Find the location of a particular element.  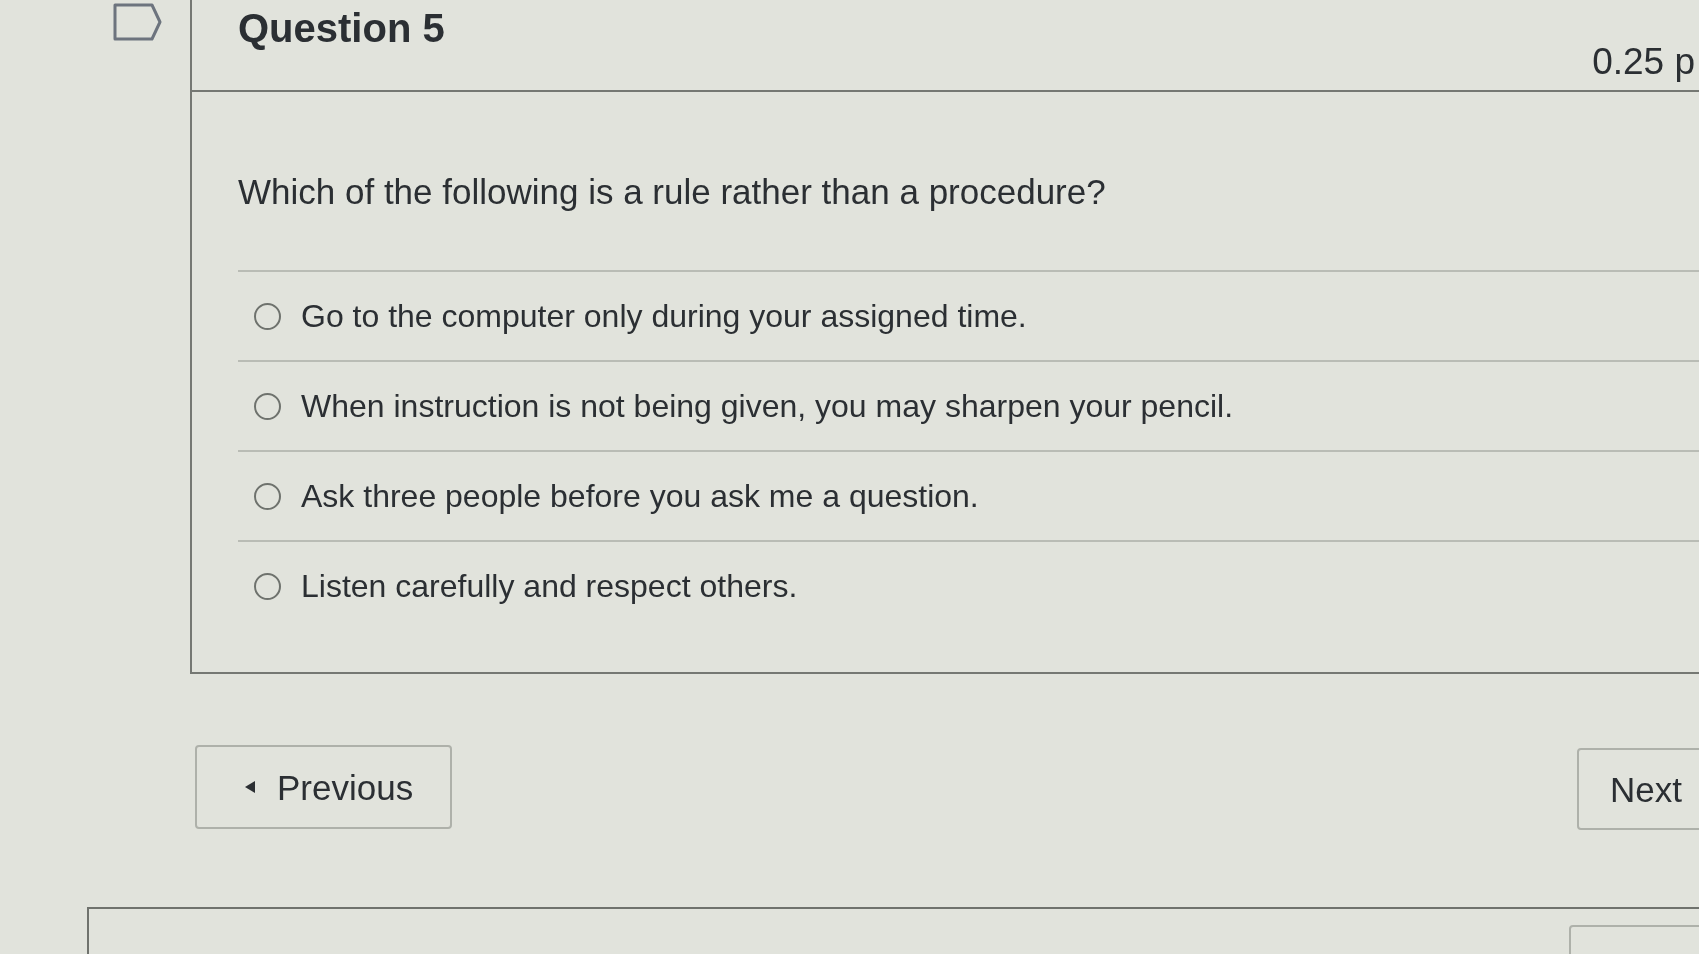

question-text: Which of the following is a rule rather than a procedure? is located at coordinates (672, 191).